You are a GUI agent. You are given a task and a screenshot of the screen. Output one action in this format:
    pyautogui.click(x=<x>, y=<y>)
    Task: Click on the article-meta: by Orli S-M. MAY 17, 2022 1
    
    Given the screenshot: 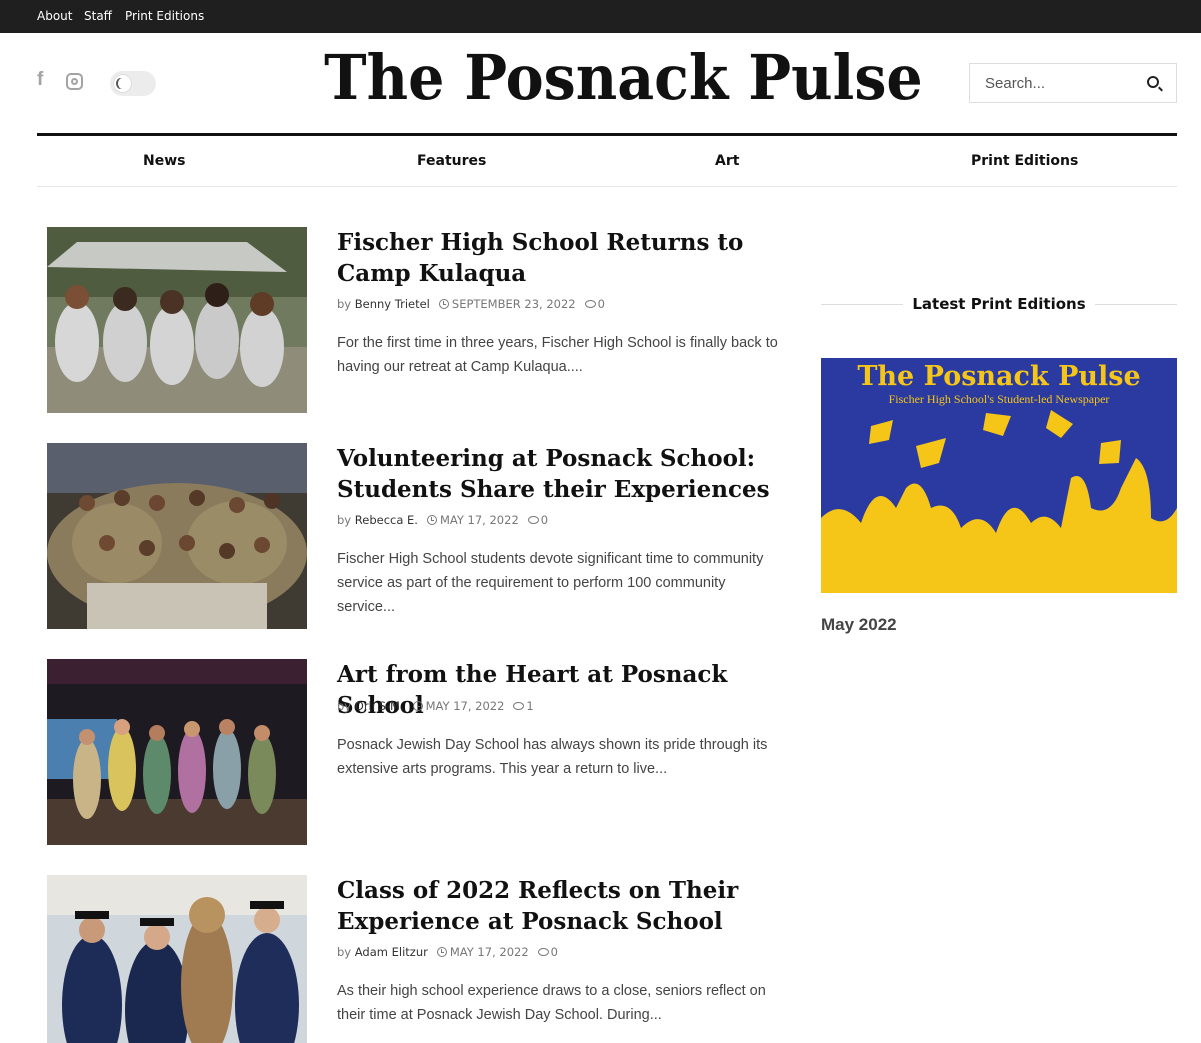 What is the action you would take?
    pyautogui.click(x=435, y=706)
    